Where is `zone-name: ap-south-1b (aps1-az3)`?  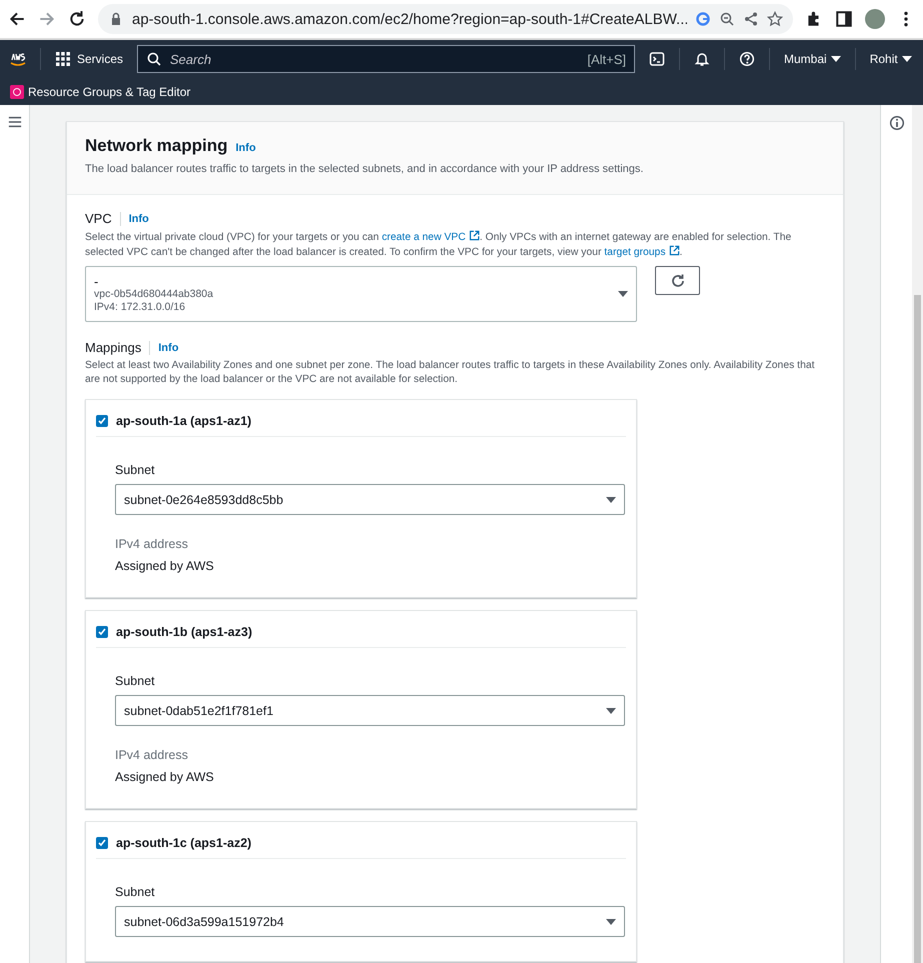
zone-name: ap-south-1b (aps1-az3) is located at coordinates (184, 632).